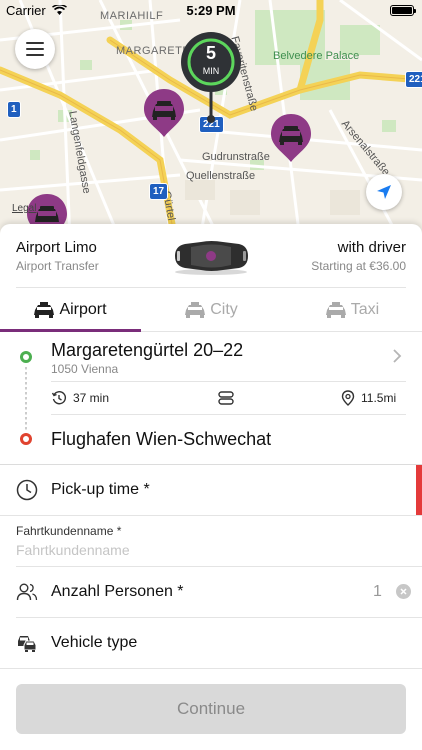 This screenshot has height=750, width=422. What do you see at coordinates (211, 258) in the screenshot?
I see `limo-car-icon` at bounding box center [211, 258].